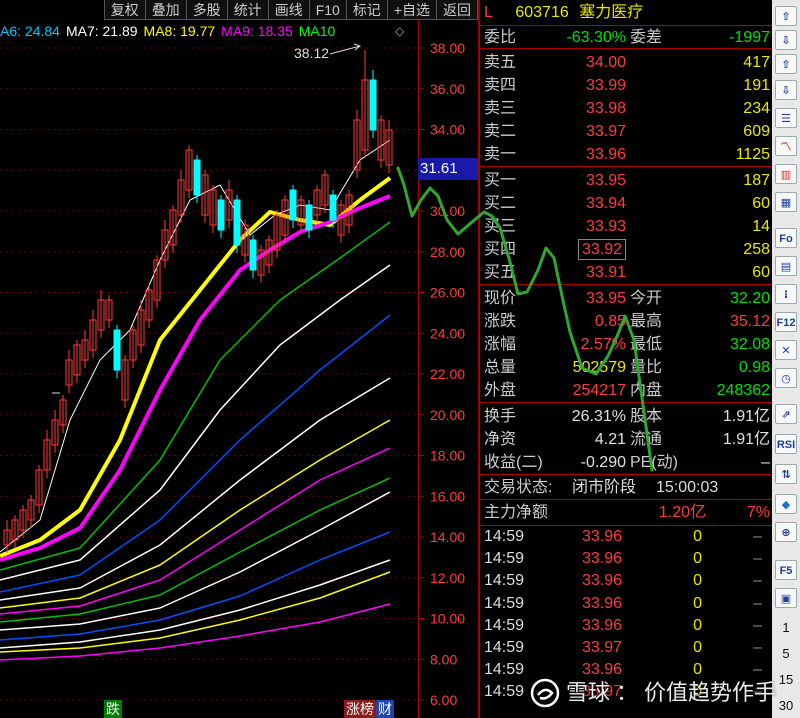 This screenshot has height=718, width=800. Describe the element at coordinates (626, 272) in the screenshot. I see `bid-row: 买五 33.91 60` at that location.